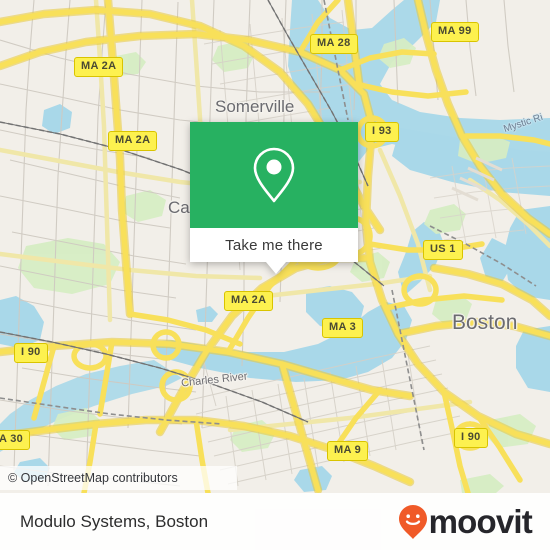  What do you see at coordinates (343, 328) in the screenshot?
I see `highway-shield-ma-3: MA 3` at bounding box center [343, 328].